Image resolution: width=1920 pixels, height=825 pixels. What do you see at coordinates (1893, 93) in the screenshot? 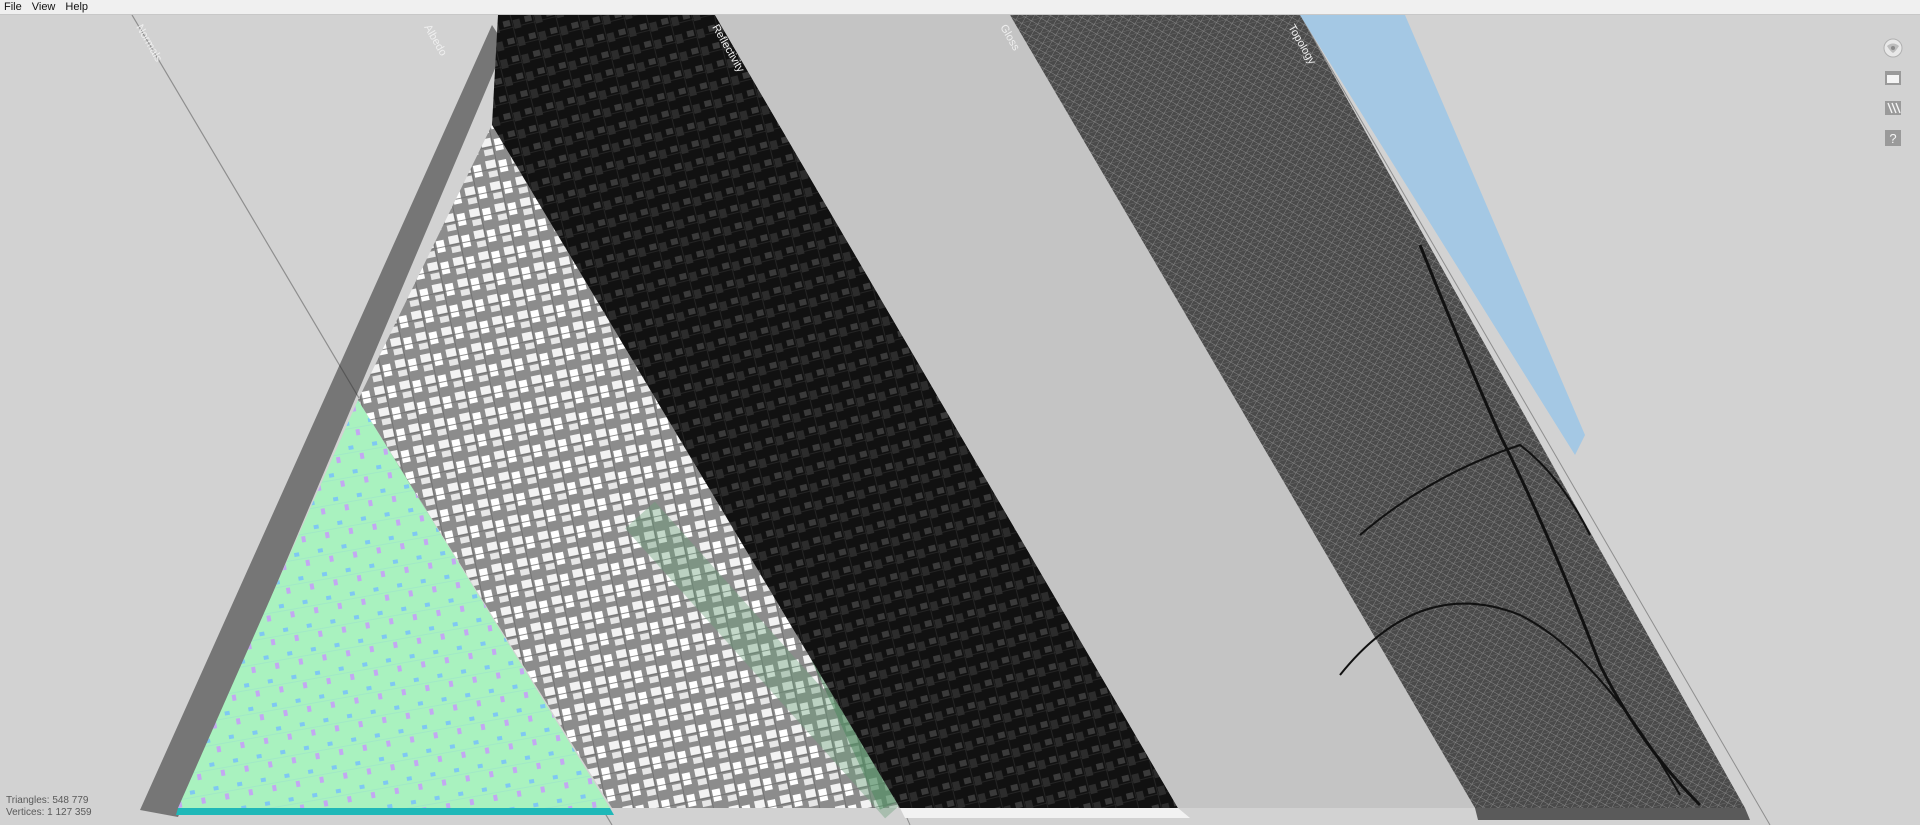
I see `view-toolbar: ?` at bounding box center [1893, 93].